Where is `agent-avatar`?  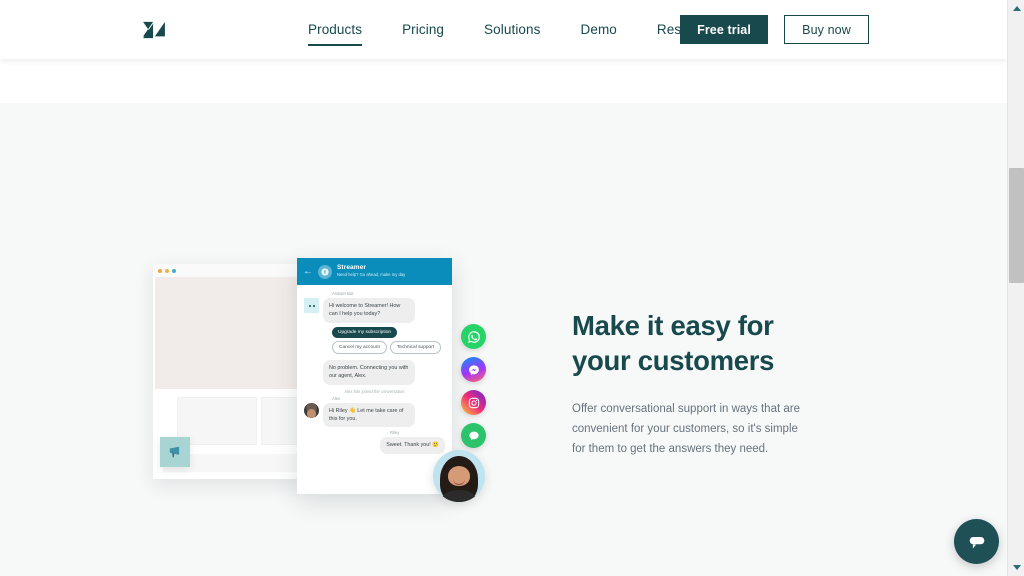 agent-avatar is located at coordinates (311, 410).